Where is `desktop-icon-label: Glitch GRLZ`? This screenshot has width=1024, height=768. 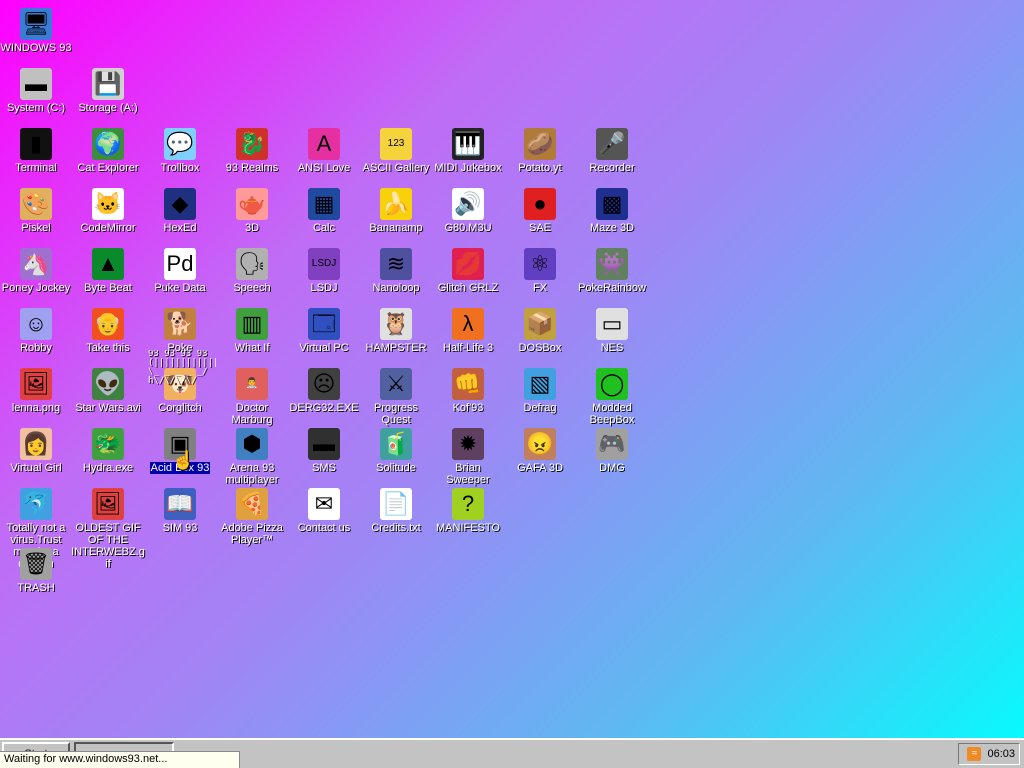 desktop-icon-label: Glitch GRLZ is located at coordinates (468, 288).